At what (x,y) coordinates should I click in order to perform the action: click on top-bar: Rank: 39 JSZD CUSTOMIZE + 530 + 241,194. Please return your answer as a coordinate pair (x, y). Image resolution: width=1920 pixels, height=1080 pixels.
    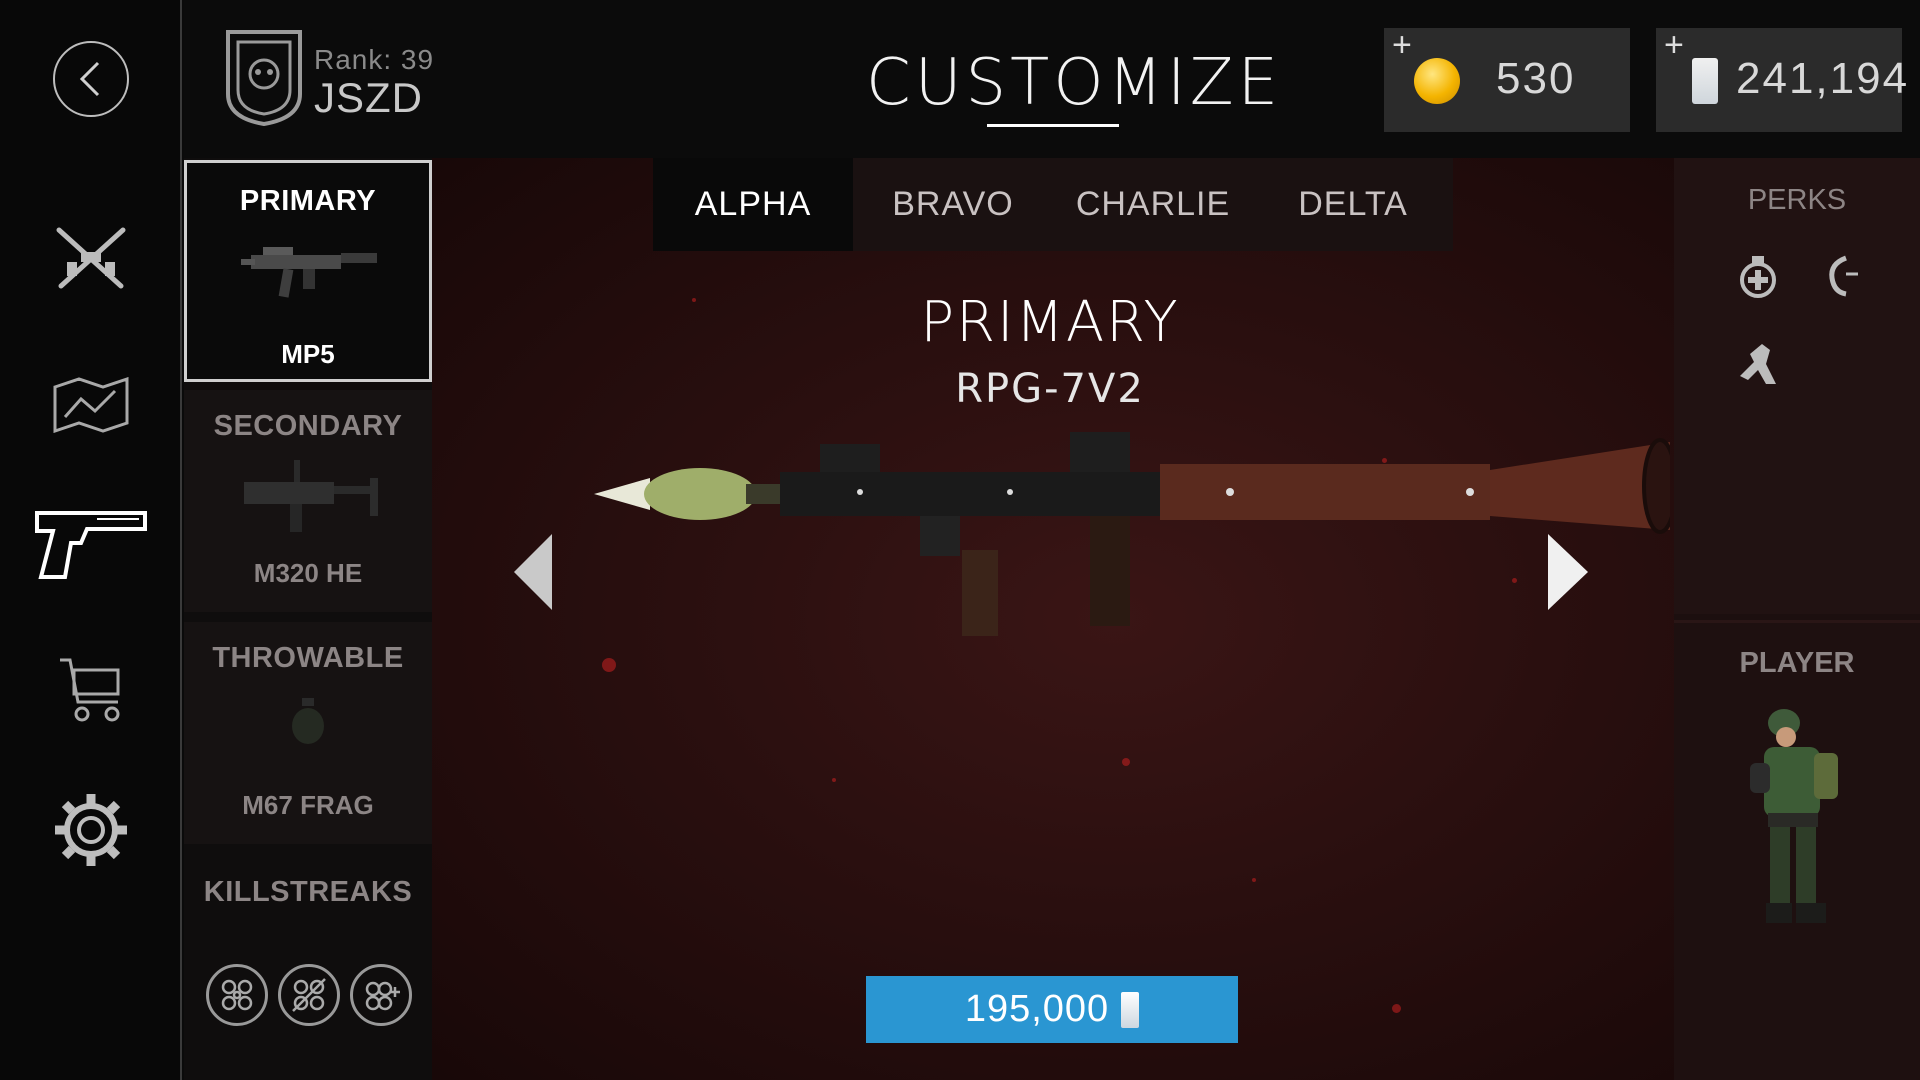
    Looking at the image, I should click on (1052, 79).